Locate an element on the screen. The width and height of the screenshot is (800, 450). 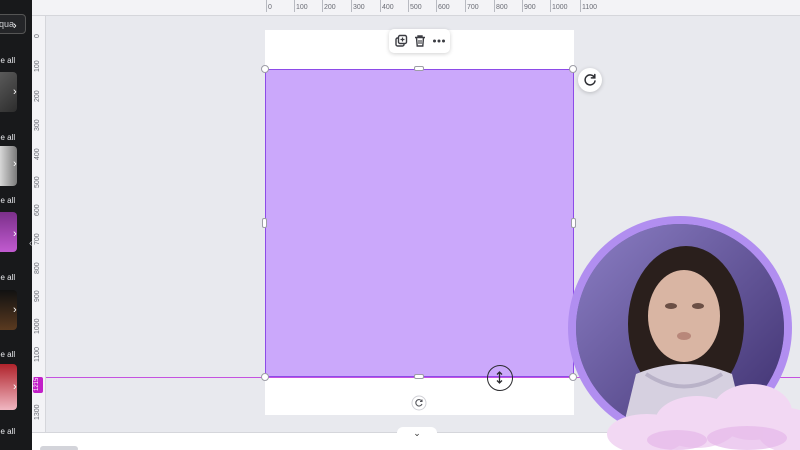
resize-handle-top-left is located at coordinates (265, 69).